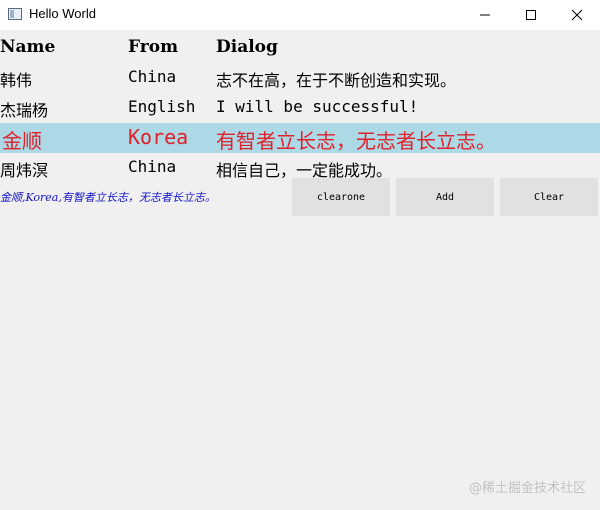 This screenshot has width=600, height=510. Describe the element at coordinates (22, 141) in the screenshot. I see `cell-name: 金顺` at that location.